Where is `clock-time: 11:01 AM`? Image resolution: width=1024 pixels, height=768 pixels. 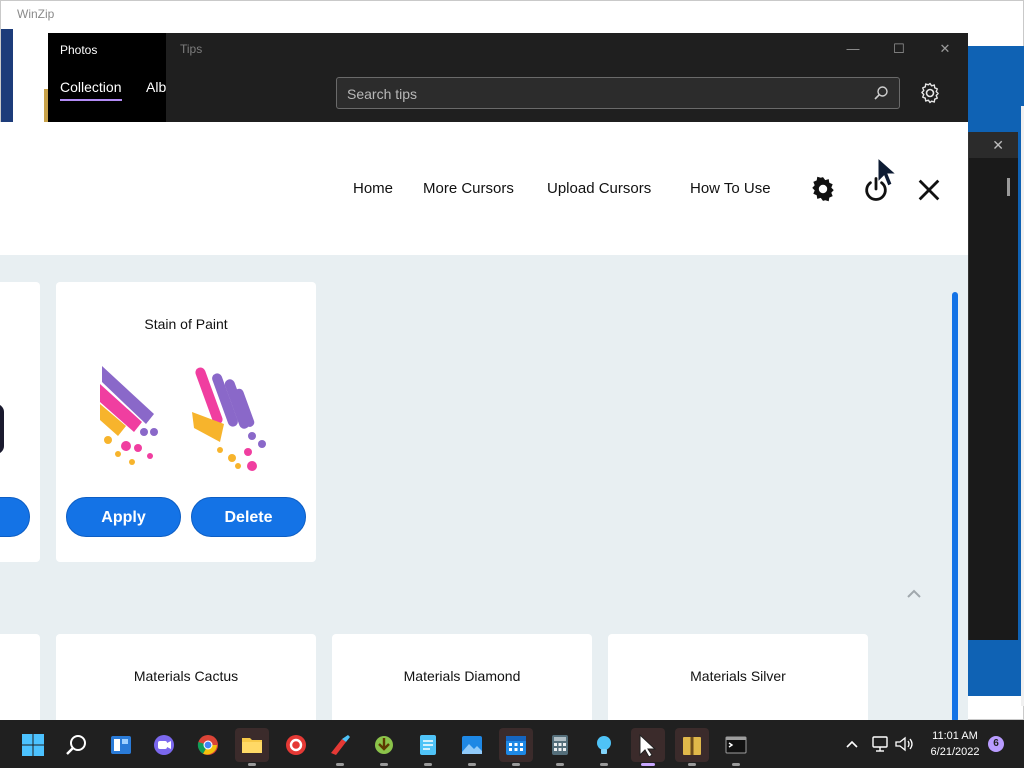
clock-time: 11:01 AM is located at coordinates (955, 736).